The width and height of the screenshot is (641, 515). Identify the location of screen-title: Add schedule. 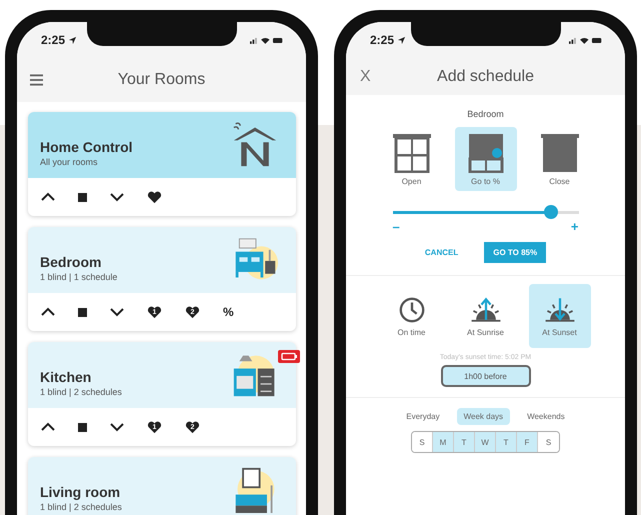
(485, 77).